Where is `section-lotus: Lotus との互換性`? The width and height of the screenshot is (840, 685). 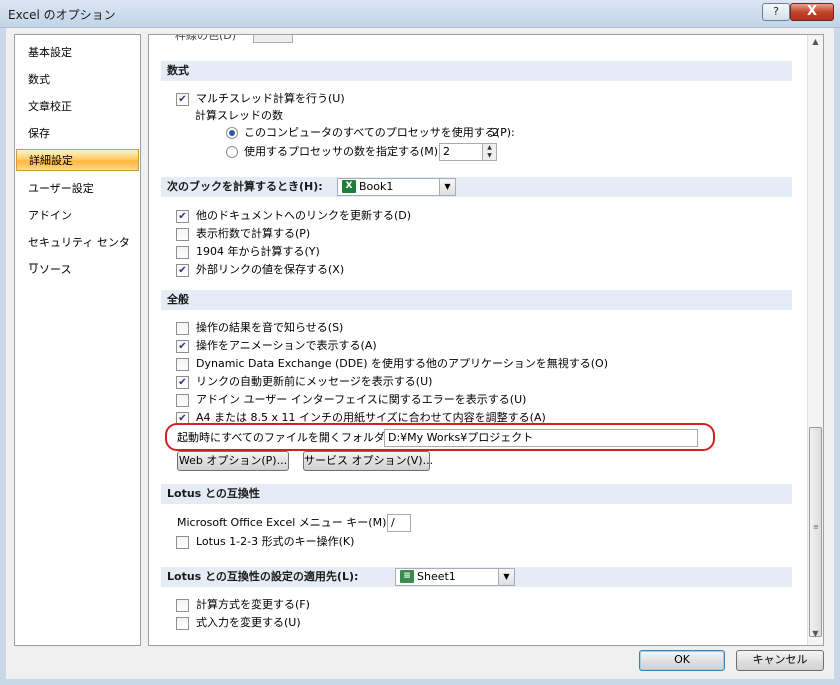 section-lotus: Lotus との互換性 is located at coordinates (476, 494).